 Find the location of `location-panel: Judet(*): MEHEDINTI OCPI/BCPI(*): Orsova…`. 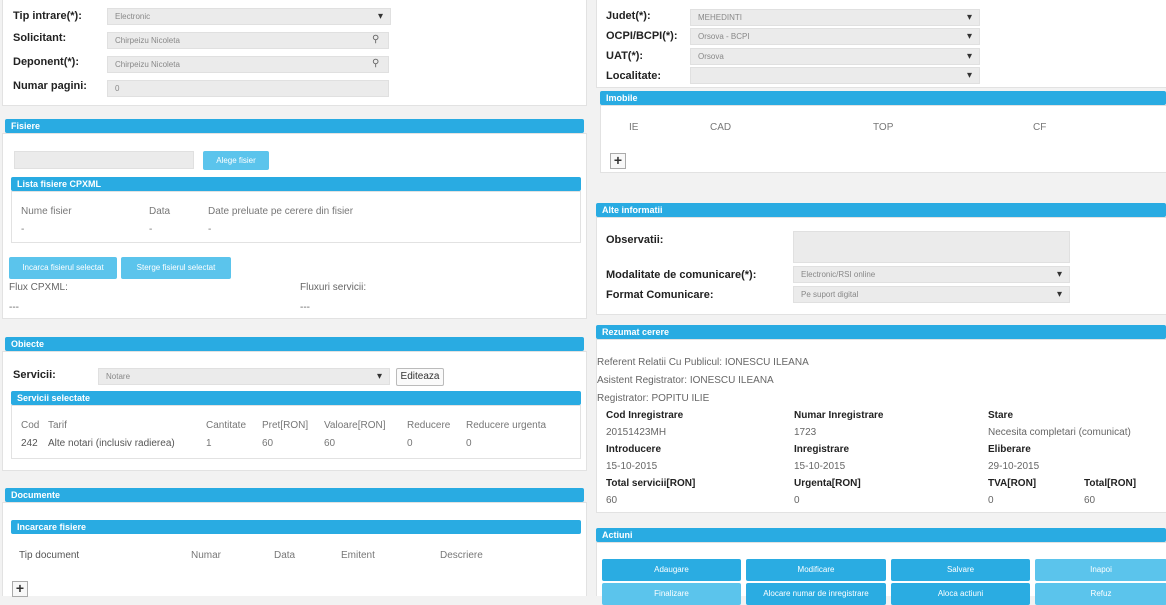

location-panel: Judet(*): MEHEDINTI OCPI/BCPI(*): Orsova… is located at coordinates (881, 44).